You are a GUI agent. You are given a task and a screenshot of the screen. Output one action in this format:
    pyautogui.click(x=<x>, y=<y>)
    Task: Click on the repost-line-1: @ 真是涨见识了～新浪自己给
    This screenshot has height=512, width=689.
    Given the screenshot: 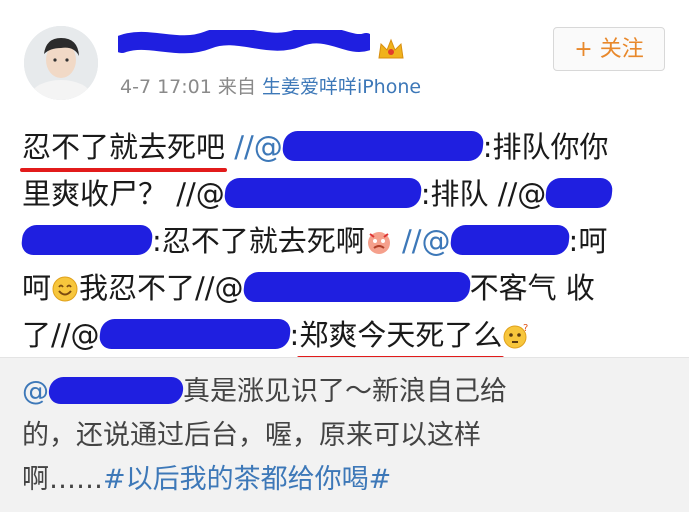 What is the action you would take?
    pyautogui.click(x=342, y=392)
    